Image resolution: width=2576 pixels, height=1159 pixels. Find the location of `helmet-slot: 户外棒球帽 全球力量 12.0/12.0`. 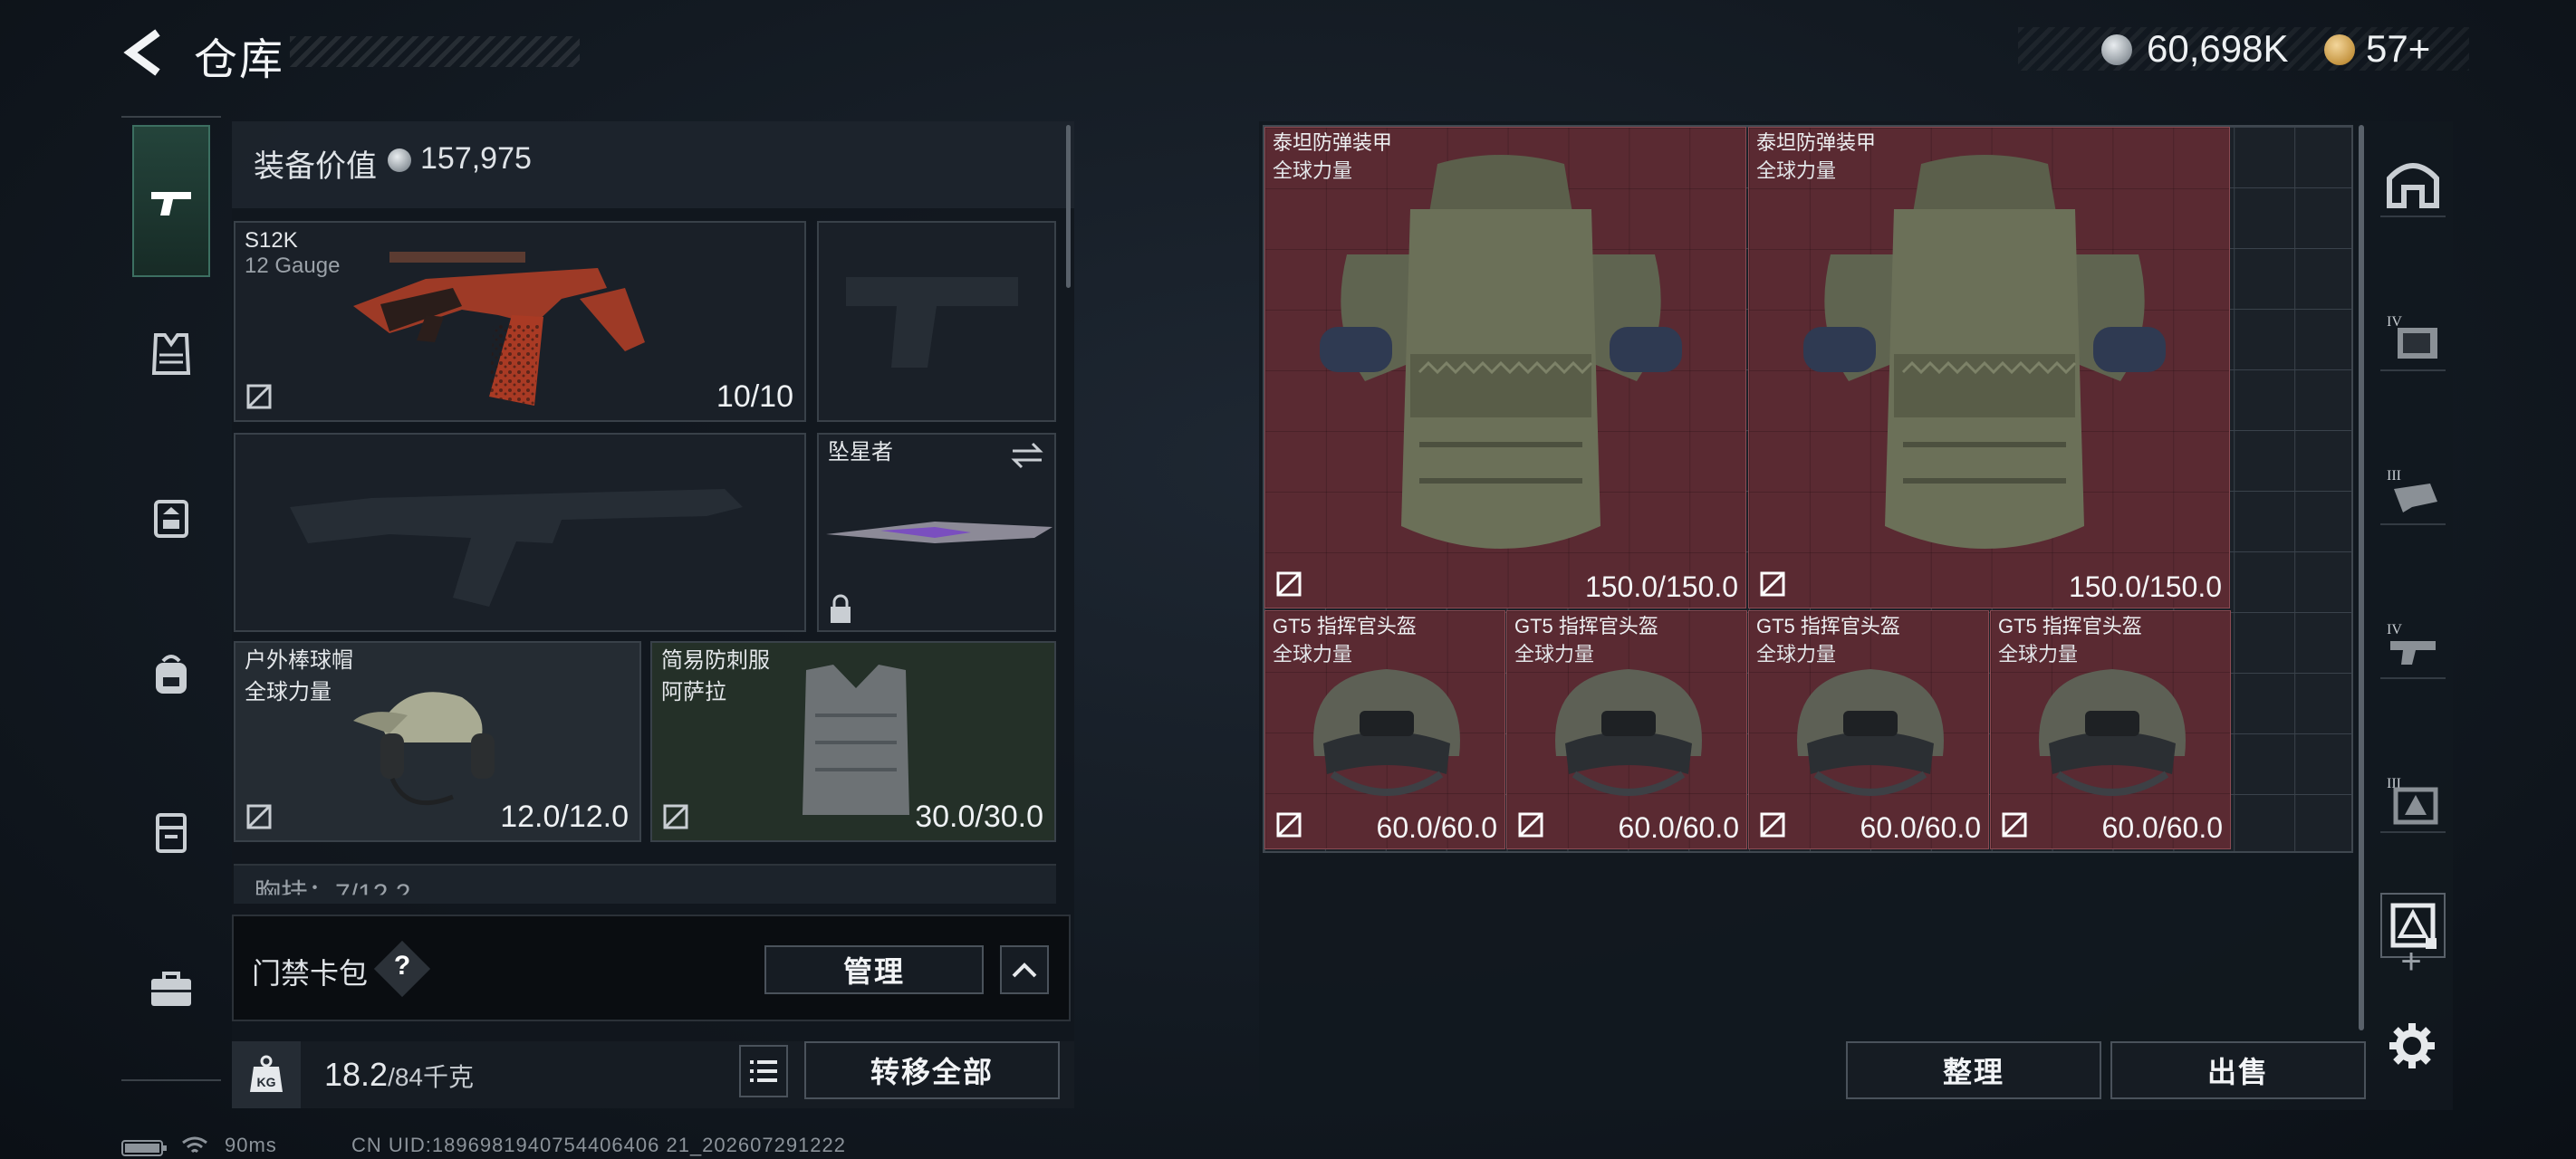

helmet-slot: 户外棒球帽 全球力量 12.0/12.0 is located at coordinates (437, 741).